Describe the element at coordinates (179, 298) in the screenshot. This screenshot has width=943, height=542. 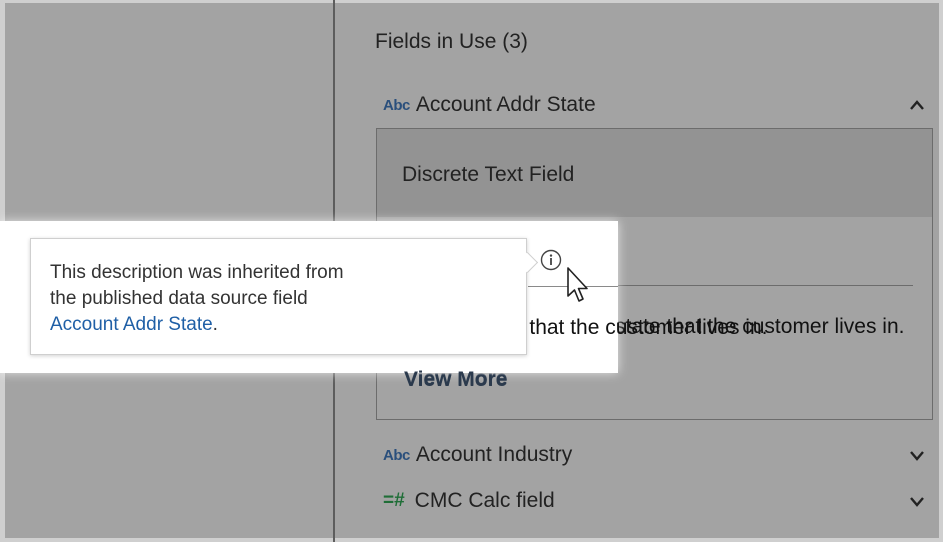
I see `tooltip-line-2: the published data source field` at that location.